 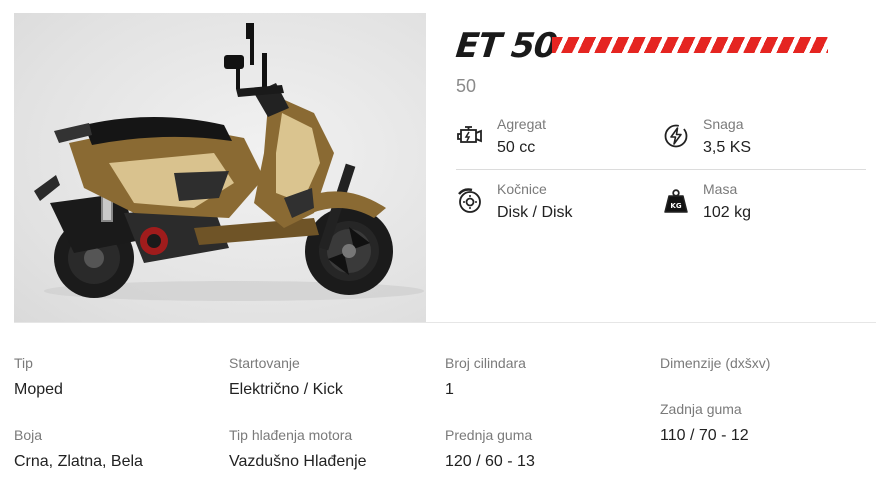 What do you see at coordinates (489, 435) in the screenshot?
I see `detail-label: Prednja guma` at bounding box center [489, 435].